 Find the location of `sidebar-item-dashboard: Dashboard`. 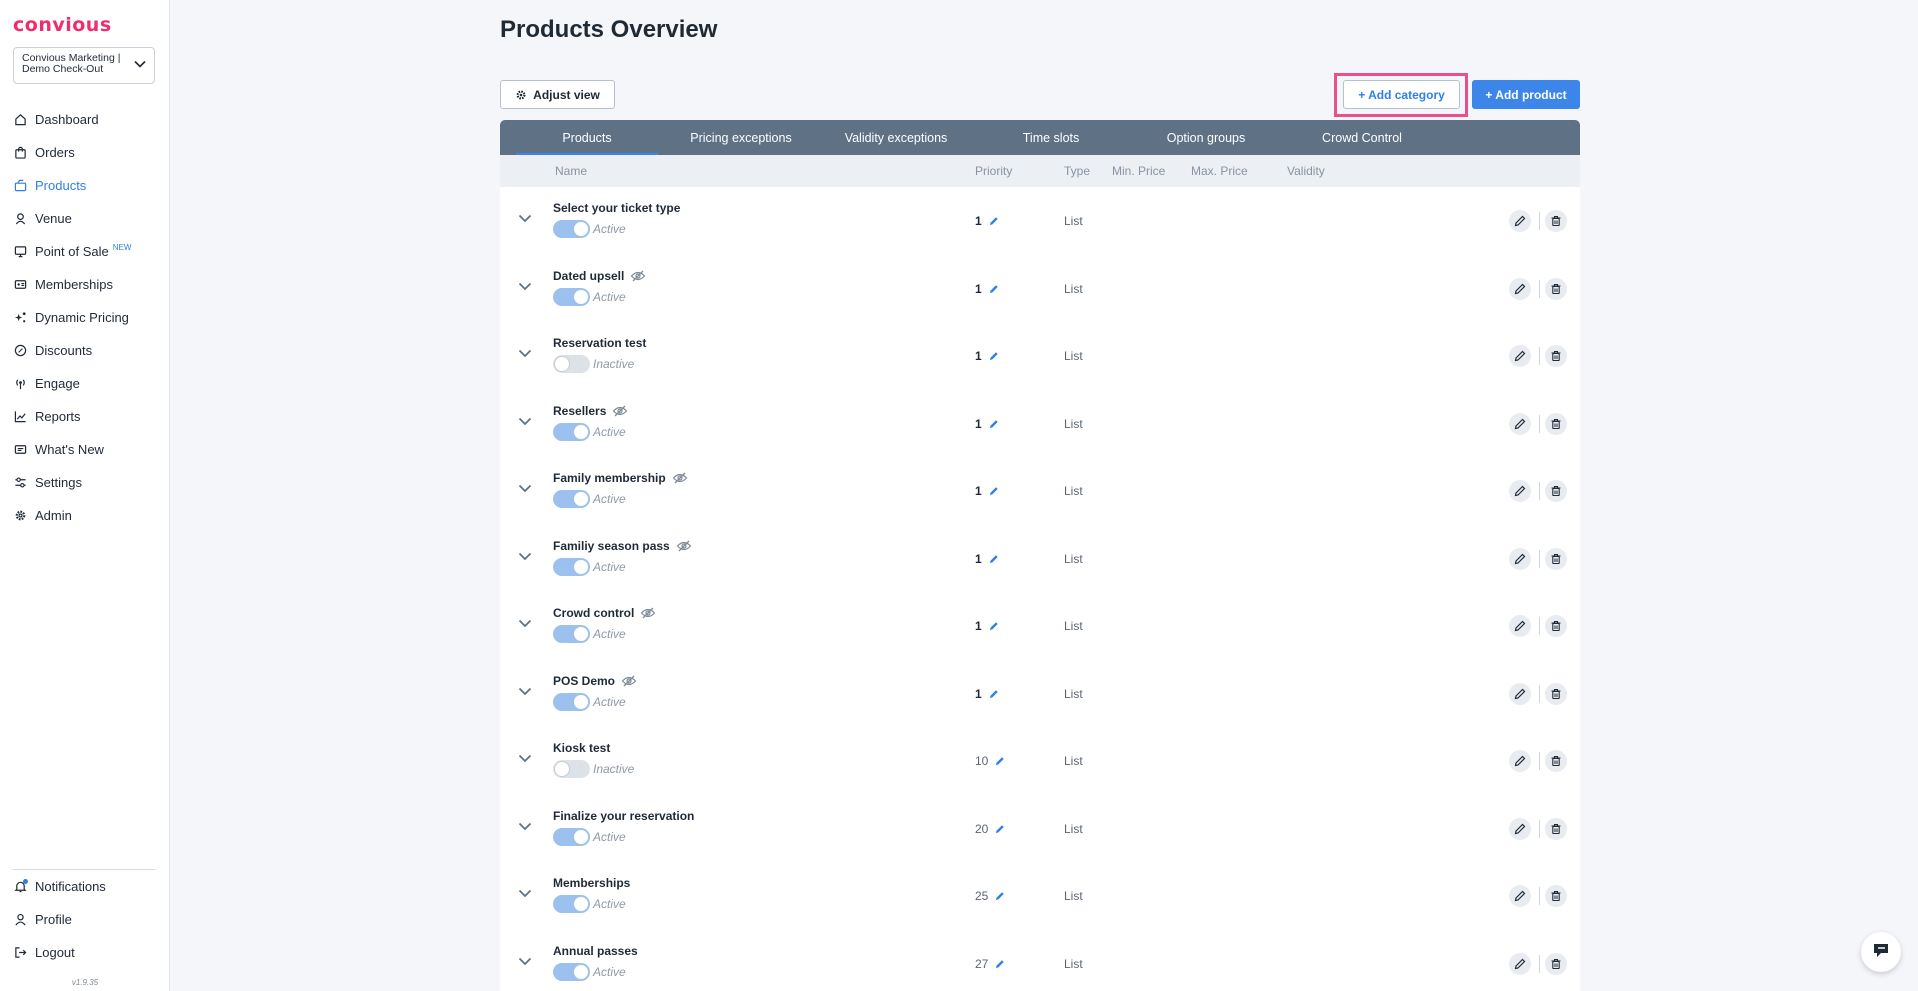

sidebar-item-dashboard: Dashboard is located at coordinates (85, 119).